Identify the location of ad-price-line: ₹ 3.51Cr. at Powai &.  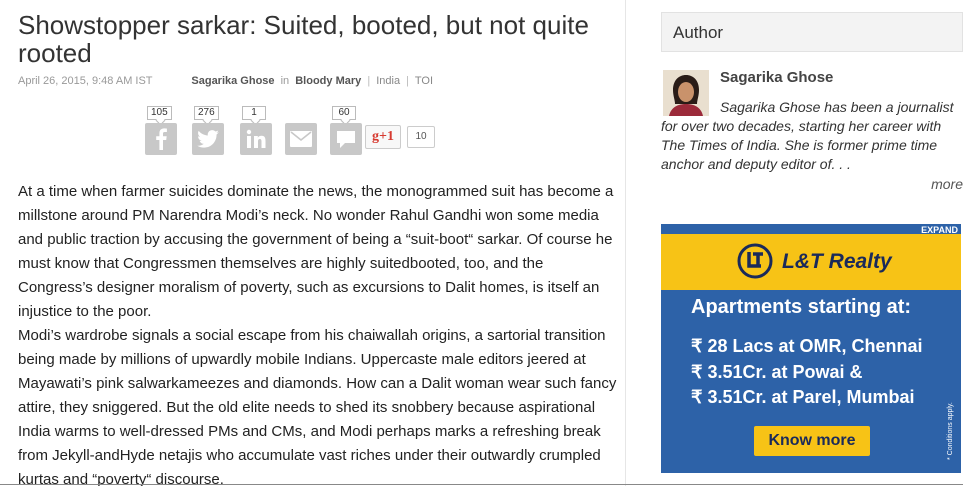
(777, 372).